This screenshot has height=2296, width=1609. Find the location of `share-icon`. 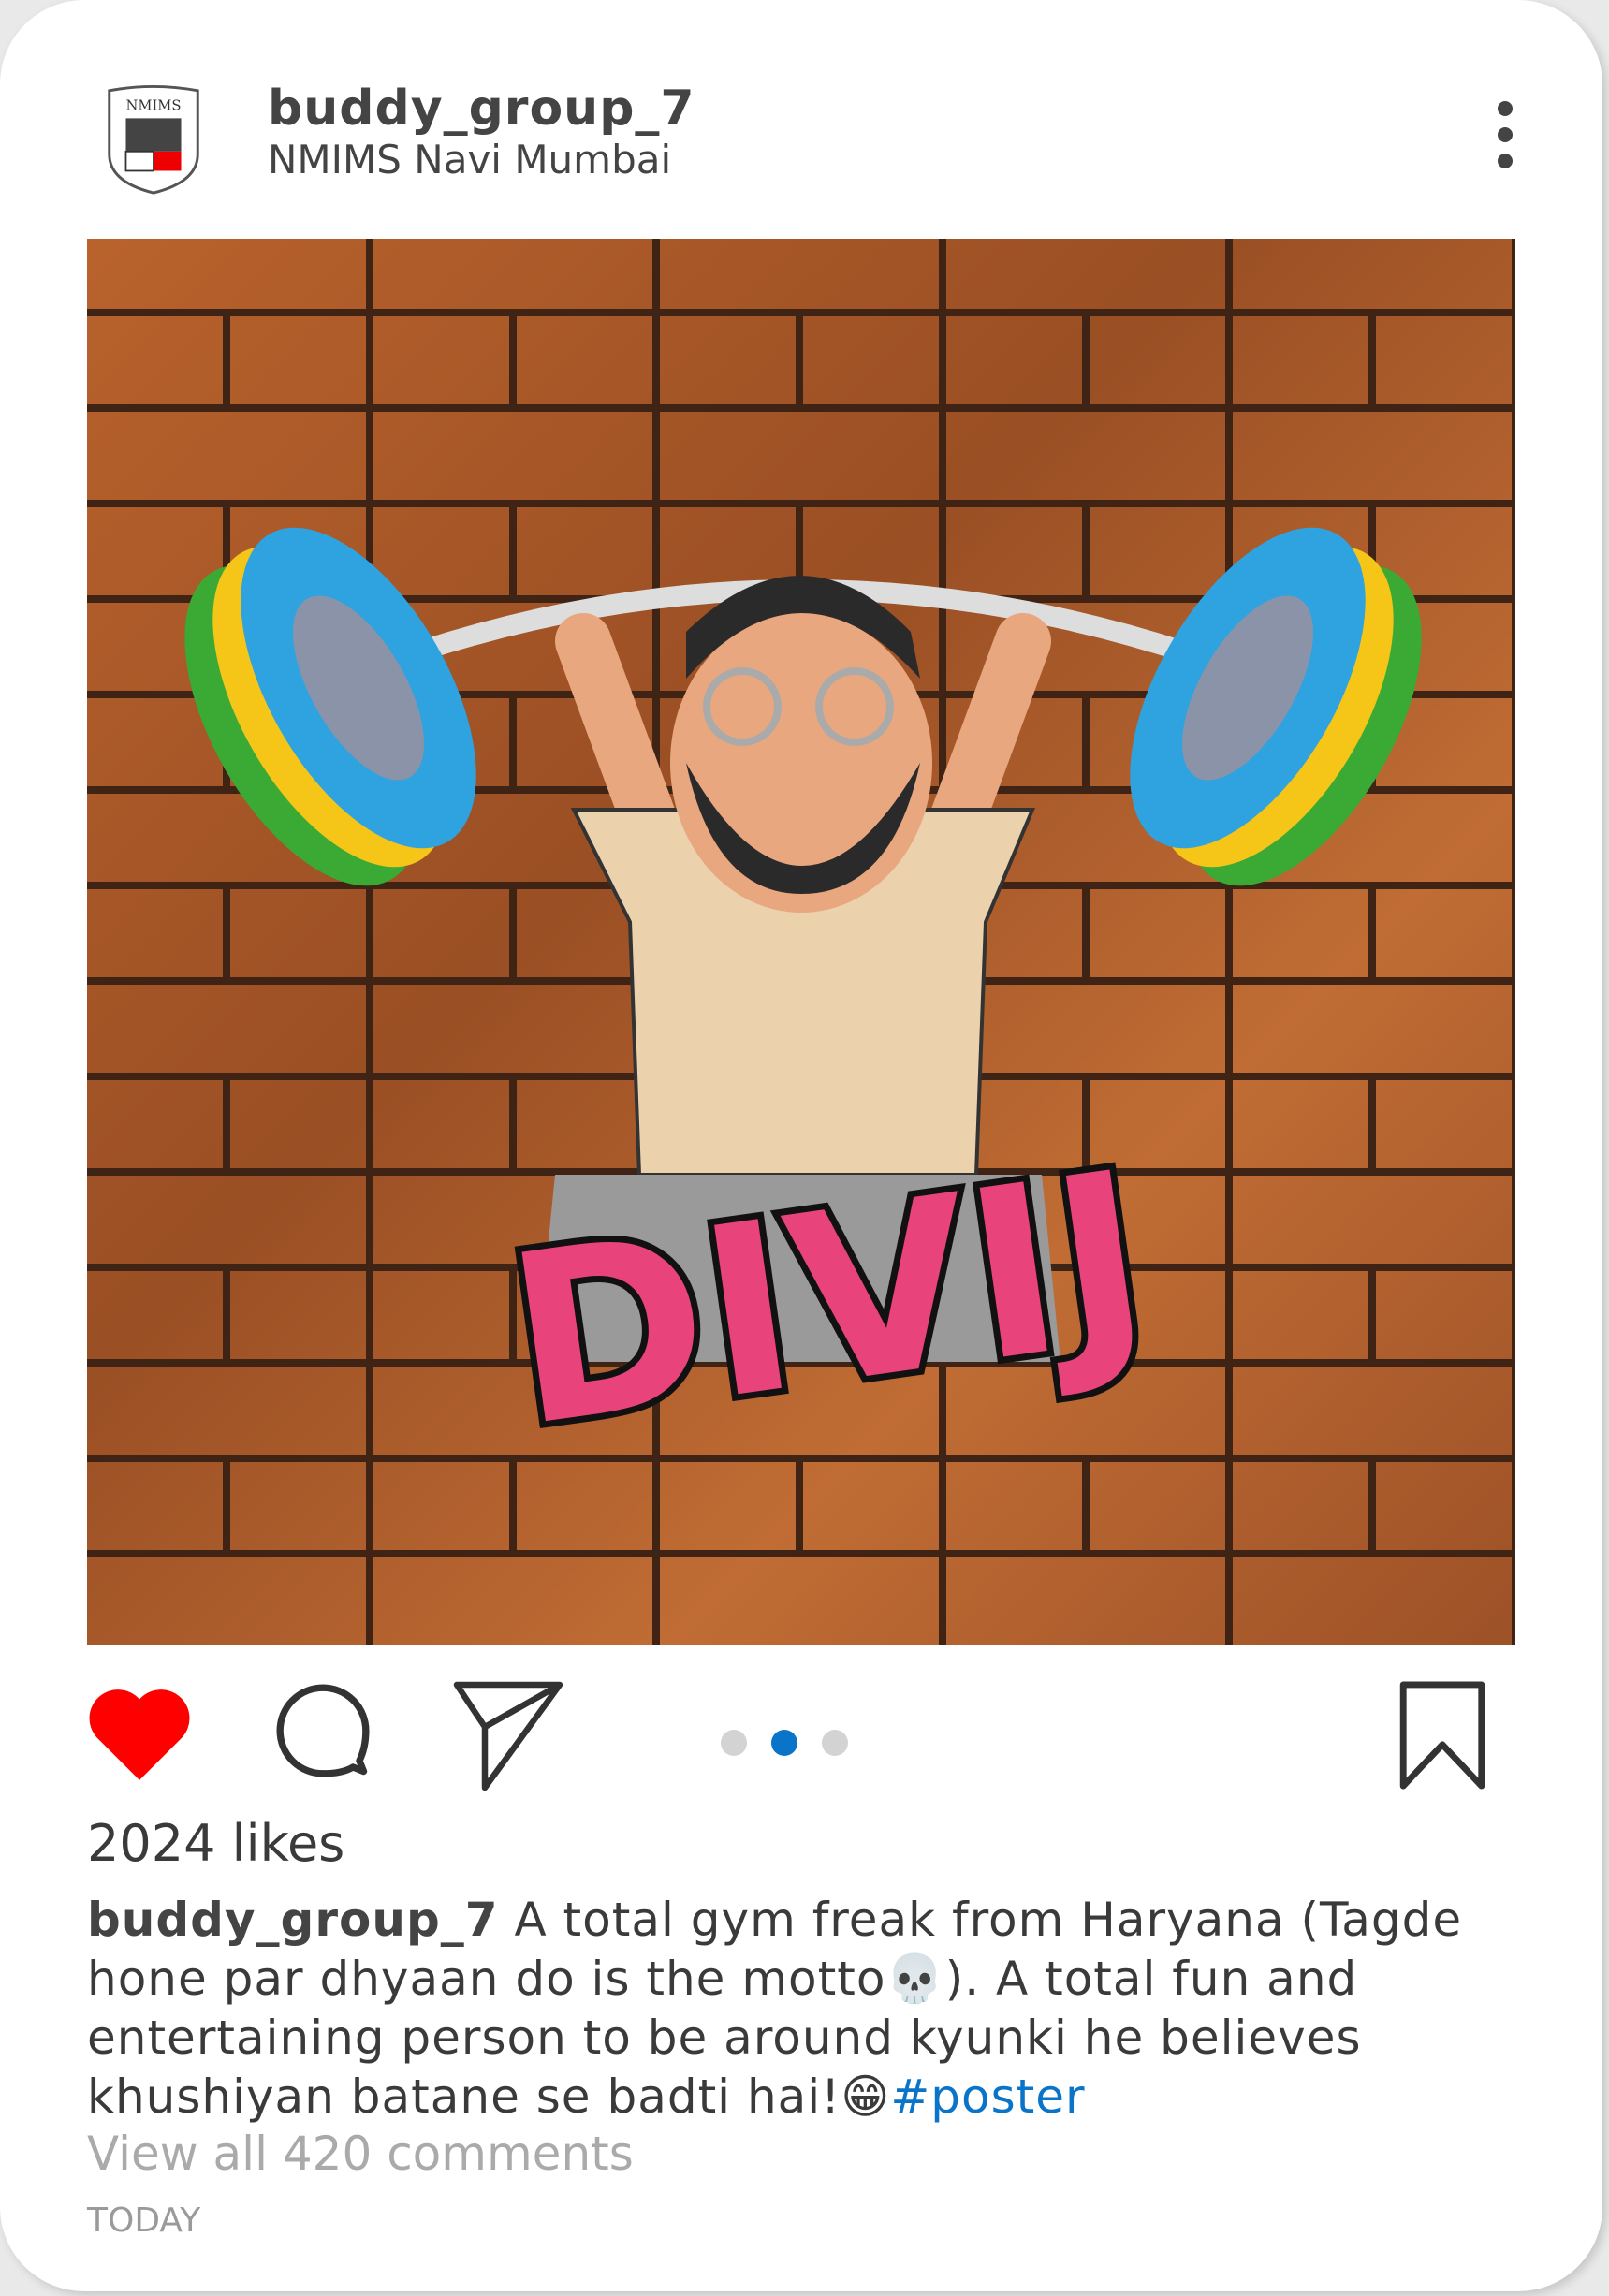

share-icon is located at coordinates (508, 1736).